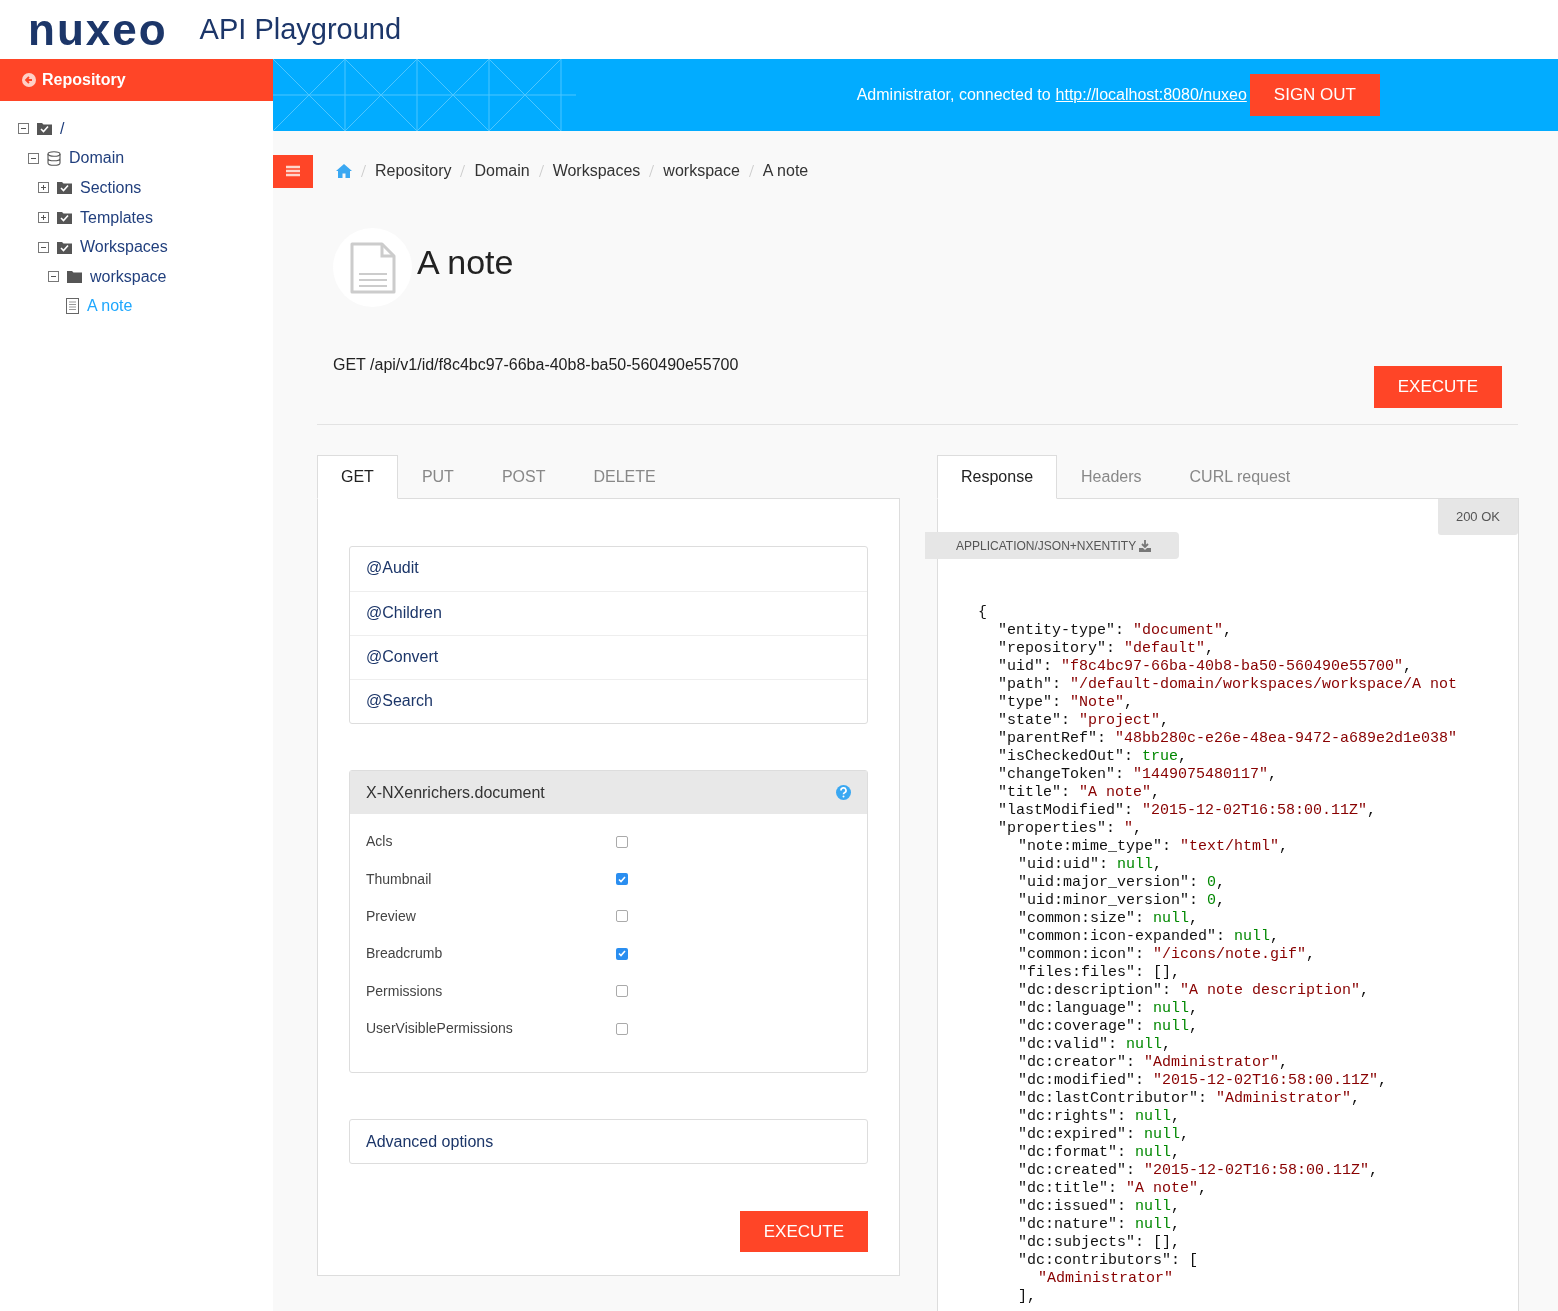 This screenshot has width=1558, height=1311. What do you see at coordinates (405, 991) in the screenshot?
I see `enricher-label: Permissions` at bounding box center [405, 991].